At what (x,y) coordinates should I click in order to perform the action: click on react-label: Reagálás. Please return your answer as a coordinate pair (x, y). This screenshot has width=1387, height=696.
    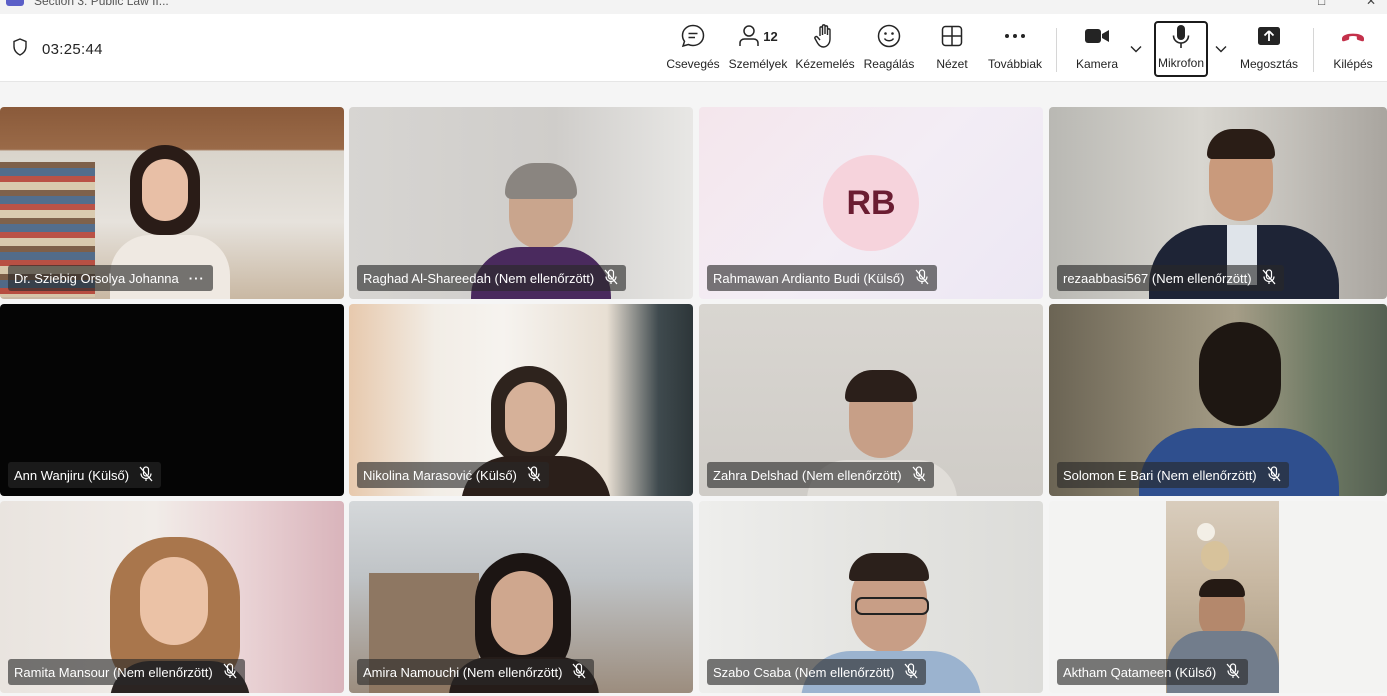
    Looking at the image, I should click on (889, 64).